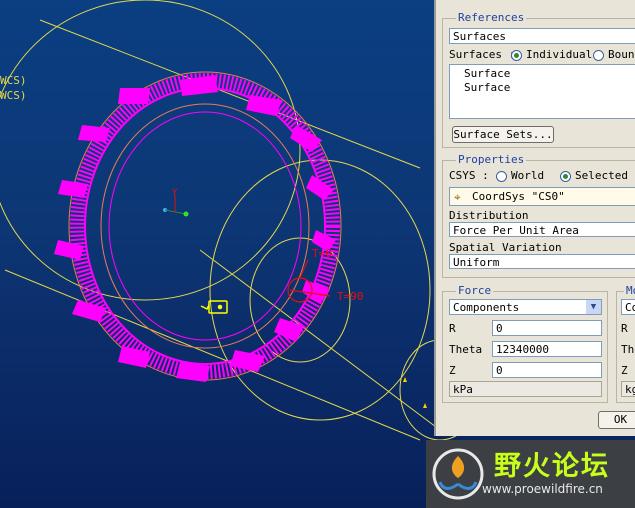  I want to click on force-theta-input: 12340000, so click(547, 349).